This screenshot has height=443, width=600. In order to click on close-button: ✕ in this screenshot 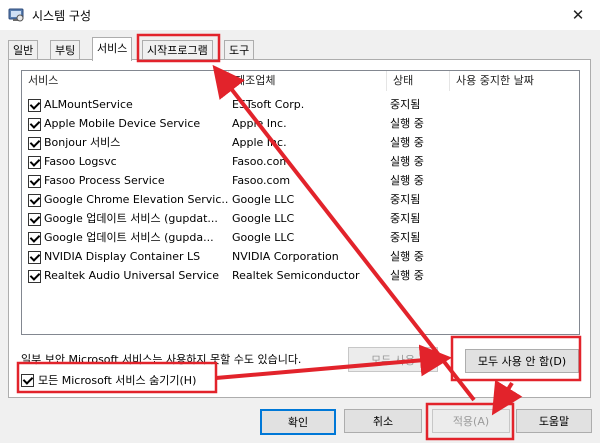, I will do `click(578, 15)`.